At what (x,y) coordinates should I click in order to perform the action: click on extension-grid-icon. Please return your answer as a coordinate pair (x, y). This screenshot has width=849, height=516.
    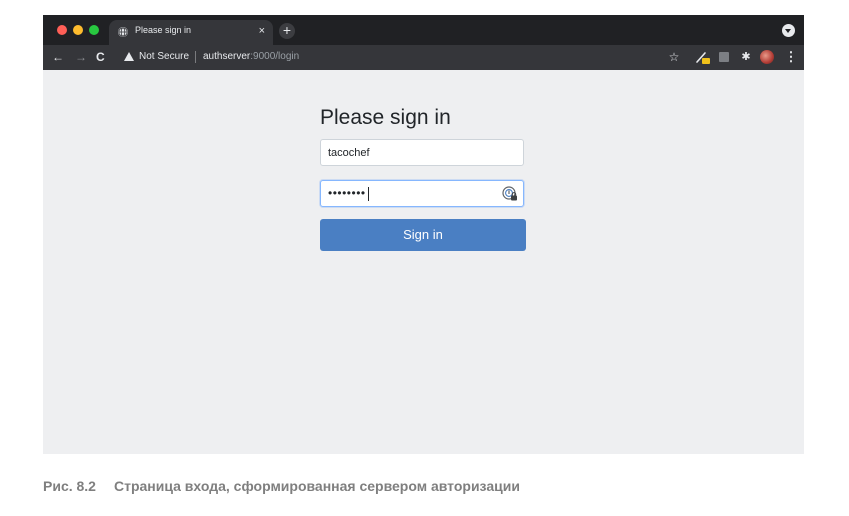
    Looking at the image, I should click on (724, 57).